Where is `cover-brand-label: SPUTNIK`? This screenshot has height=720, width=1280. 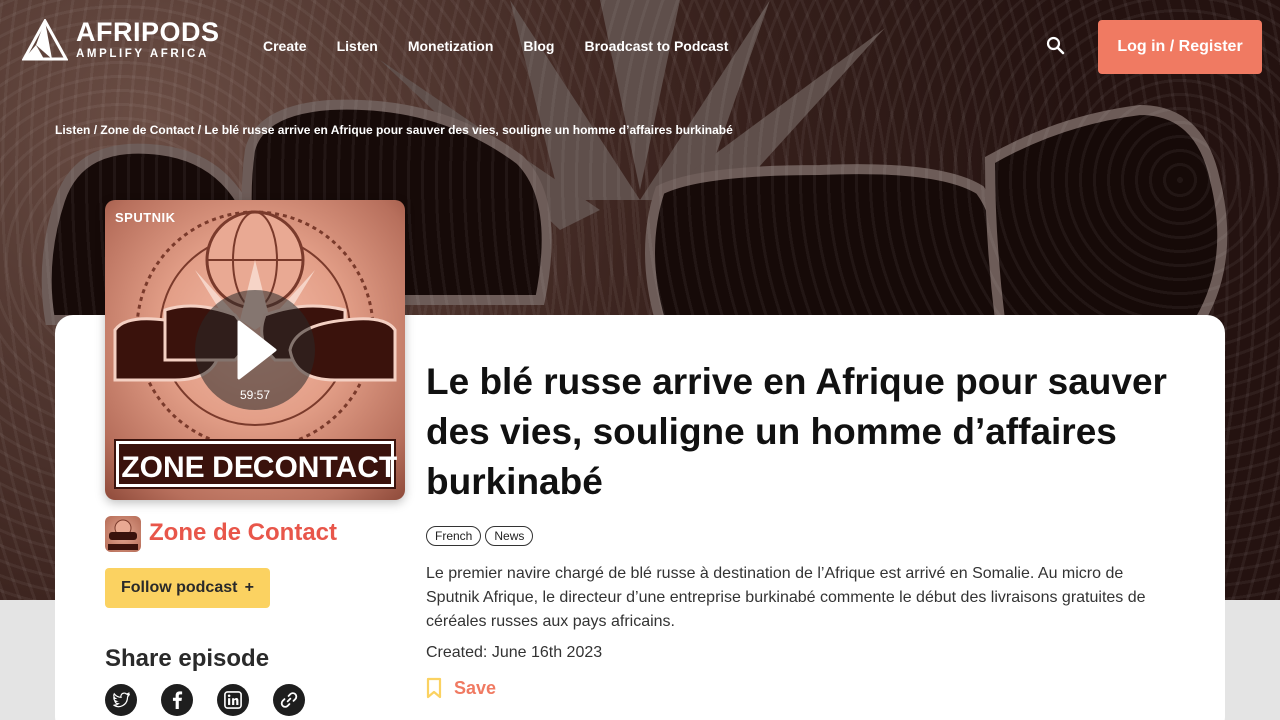
cover-brand-label: SPUTNIK is located at coordinates (145, 217).